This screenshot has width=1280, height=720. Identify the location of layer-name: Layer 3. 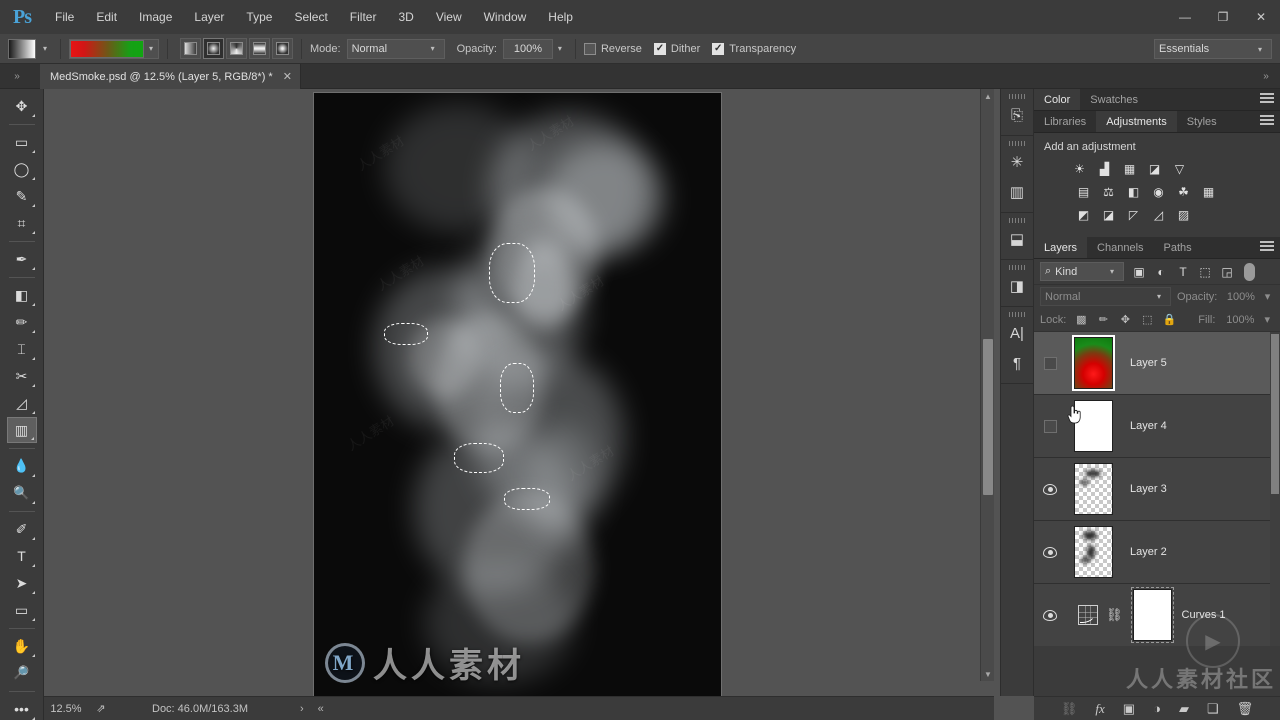
(1148, 489).